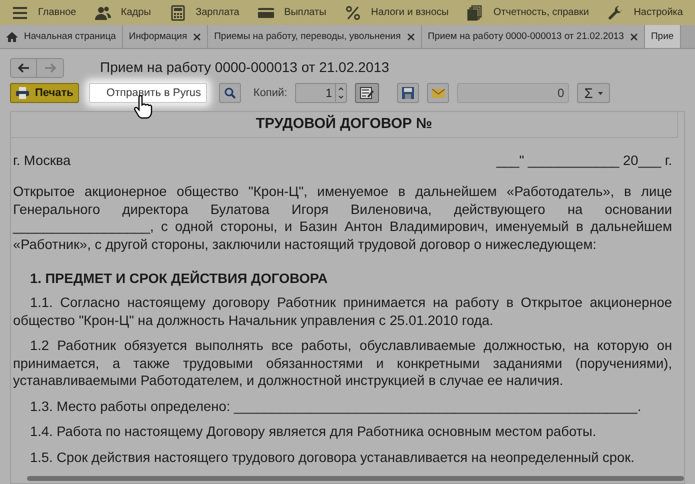  Describe the element at coordinates (342, 218) in the screenshot. I see `paragraph: Открытое акционерное общество "Крон-Ц", именуемое в дальнейшем «Работодатель», в лице Генерального директора Булатова Игоря Виленовича, действующего на основании __________________, с одной стороны, и Базин Антон Владимирович, именуемый в дальнейшем «Работник», с другой стороны, заключили настоящий трудовой договор о нижеследующем:` at that location.